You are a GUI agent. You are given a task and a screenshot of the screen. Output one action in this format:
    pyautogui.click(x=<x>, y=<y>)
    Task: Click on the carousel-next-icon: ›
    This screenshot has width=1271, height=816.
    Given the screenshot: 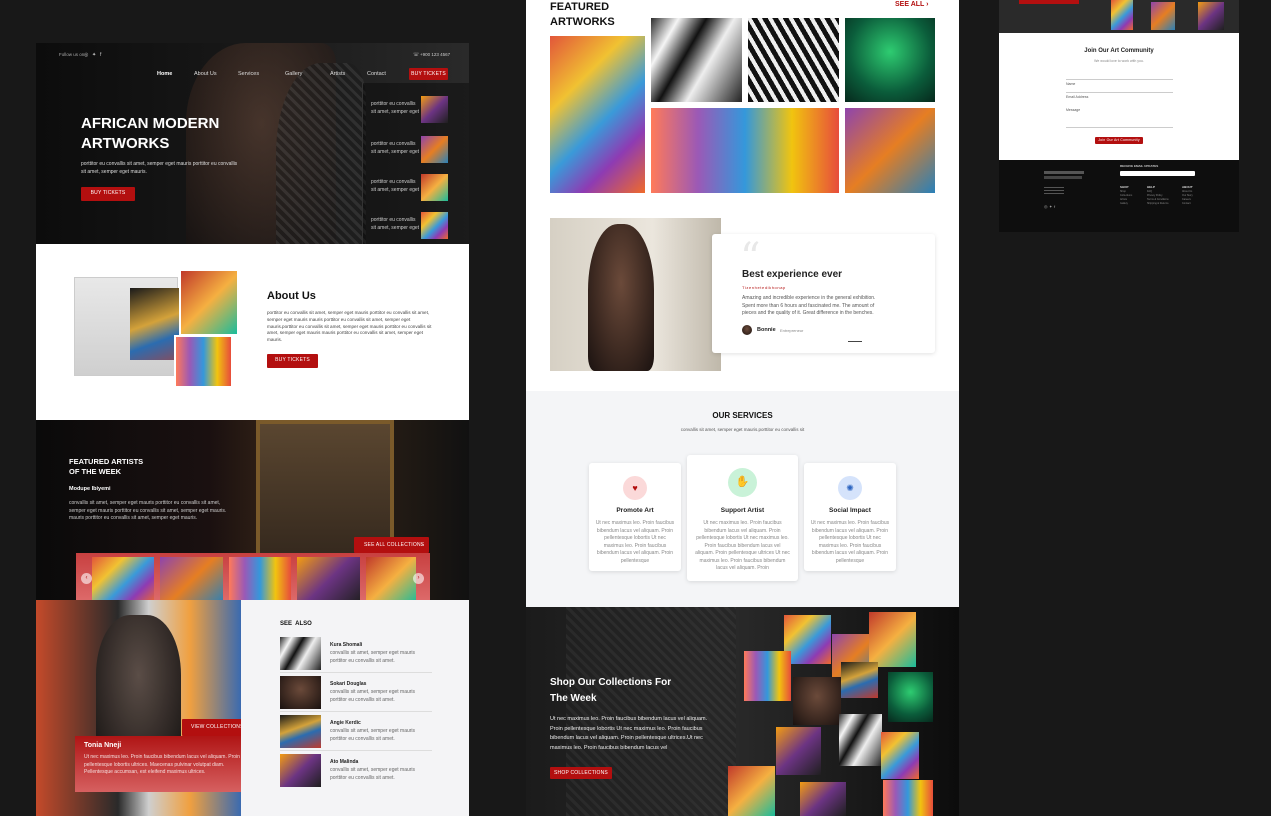 What is the action you would take?
    pyautogui.click(x=418, y=578)
    